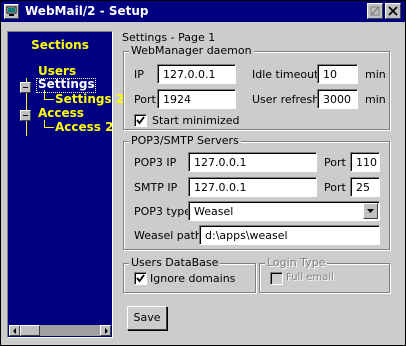 The image size is (406, 346). Describe the element at coordinates (203, 11) in the screenshot. I see `title-bar: WebMail/2 - Setup` at that location.